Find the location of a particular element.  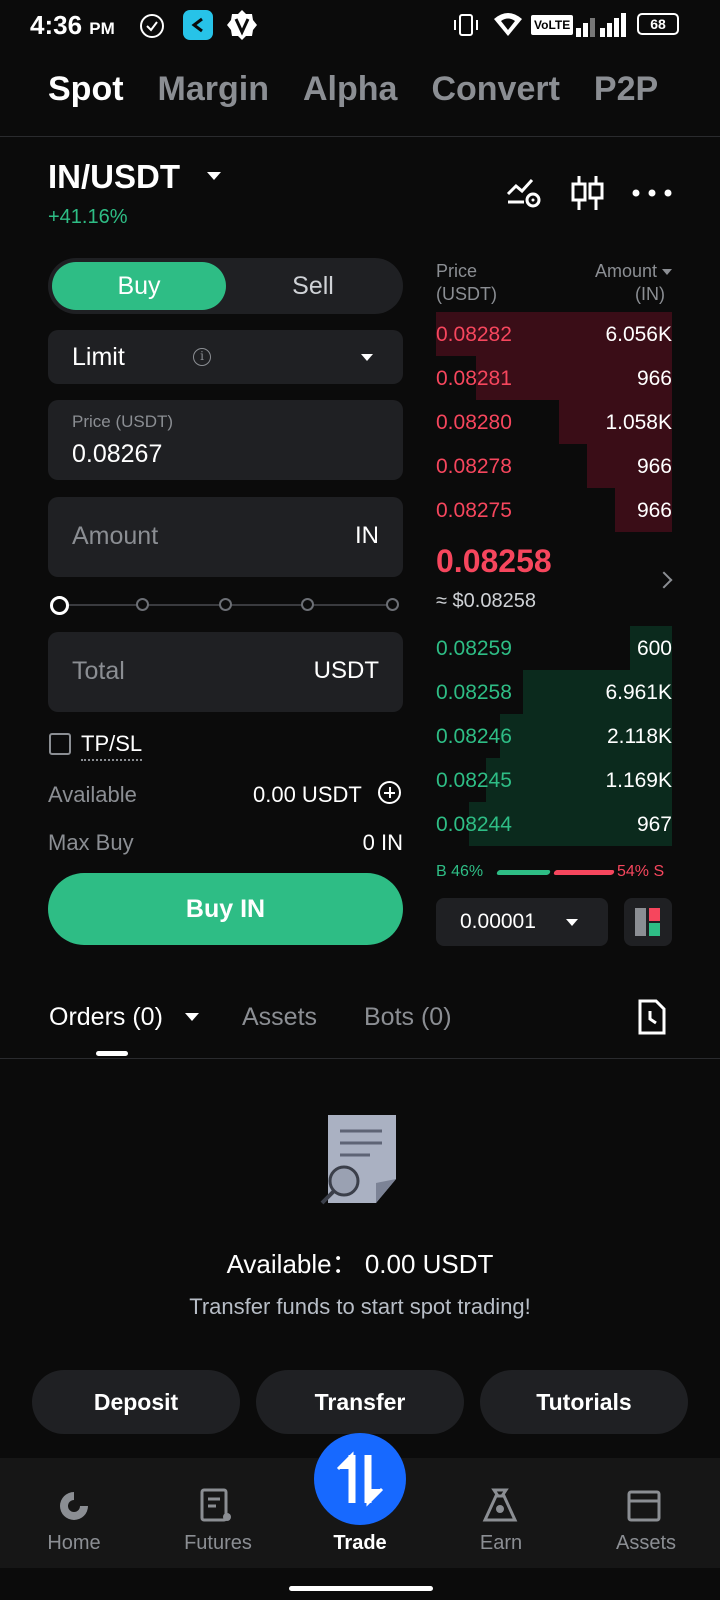

earn-icon is located at coordinates (500, 1505).